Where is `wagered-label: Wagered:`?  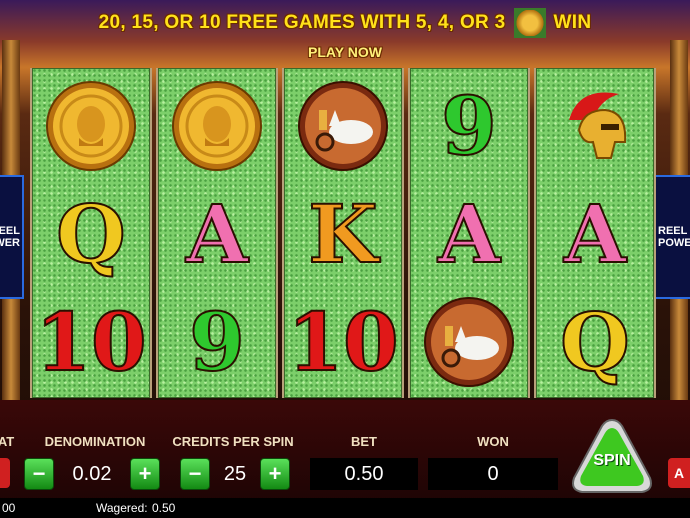
wagered-label: Wagered: is located at coordinates (122, 508).